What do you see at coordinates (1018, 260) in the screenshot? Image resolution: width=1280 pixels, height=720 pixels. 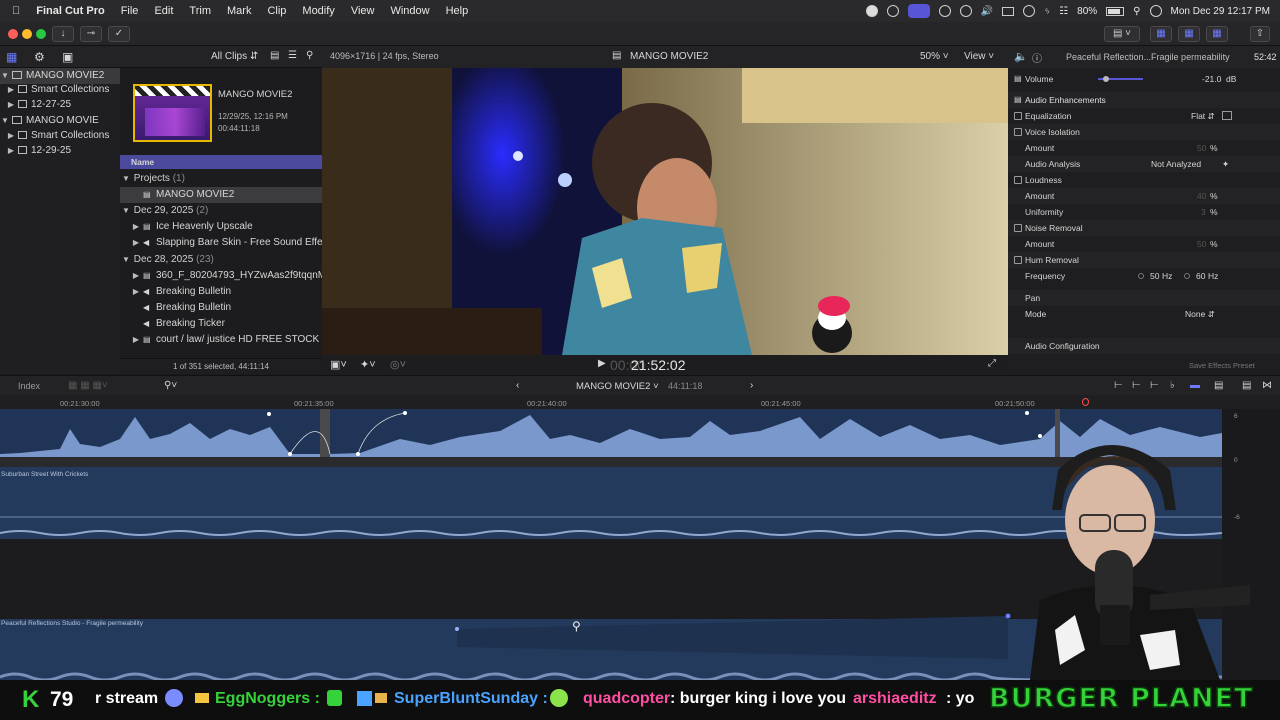 I see `hum-removal-checkbox` at bounding box center [1018, 260].